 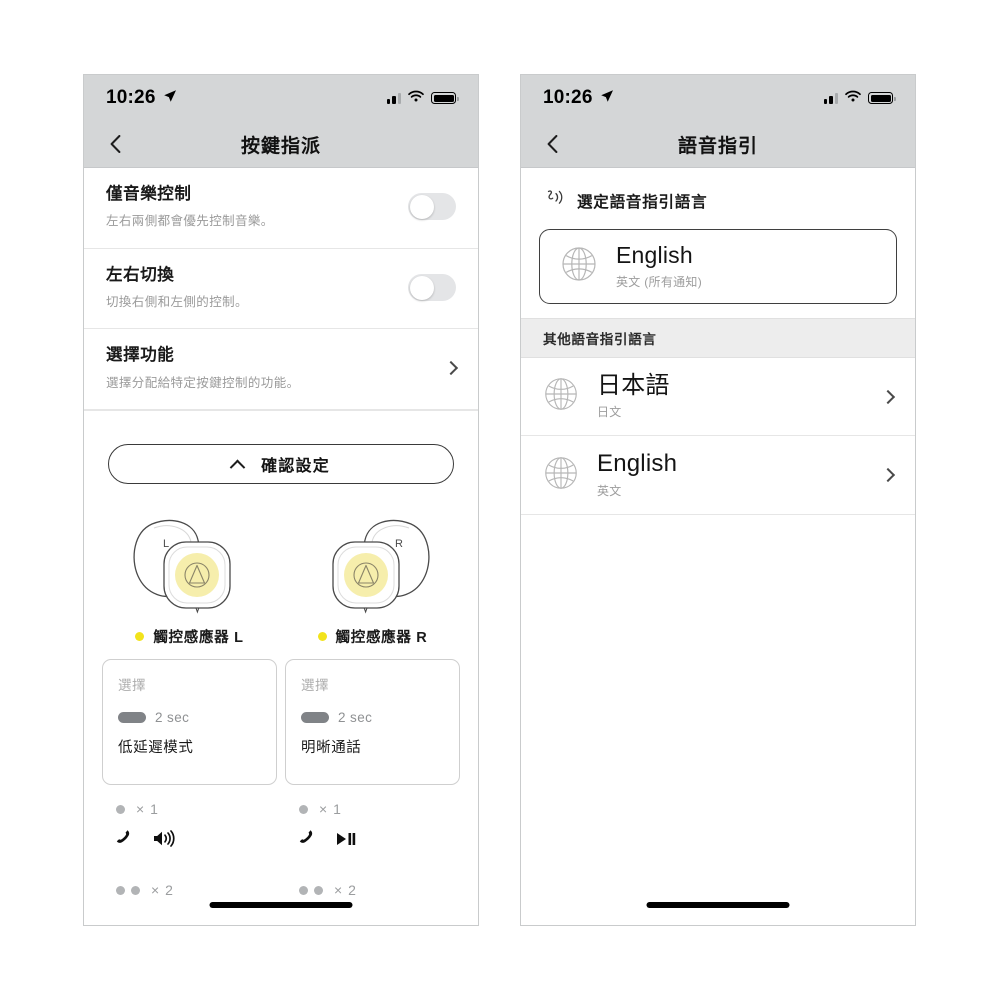 I want to click on tap-column-right-double: × 2, so click(x=372, y=890).